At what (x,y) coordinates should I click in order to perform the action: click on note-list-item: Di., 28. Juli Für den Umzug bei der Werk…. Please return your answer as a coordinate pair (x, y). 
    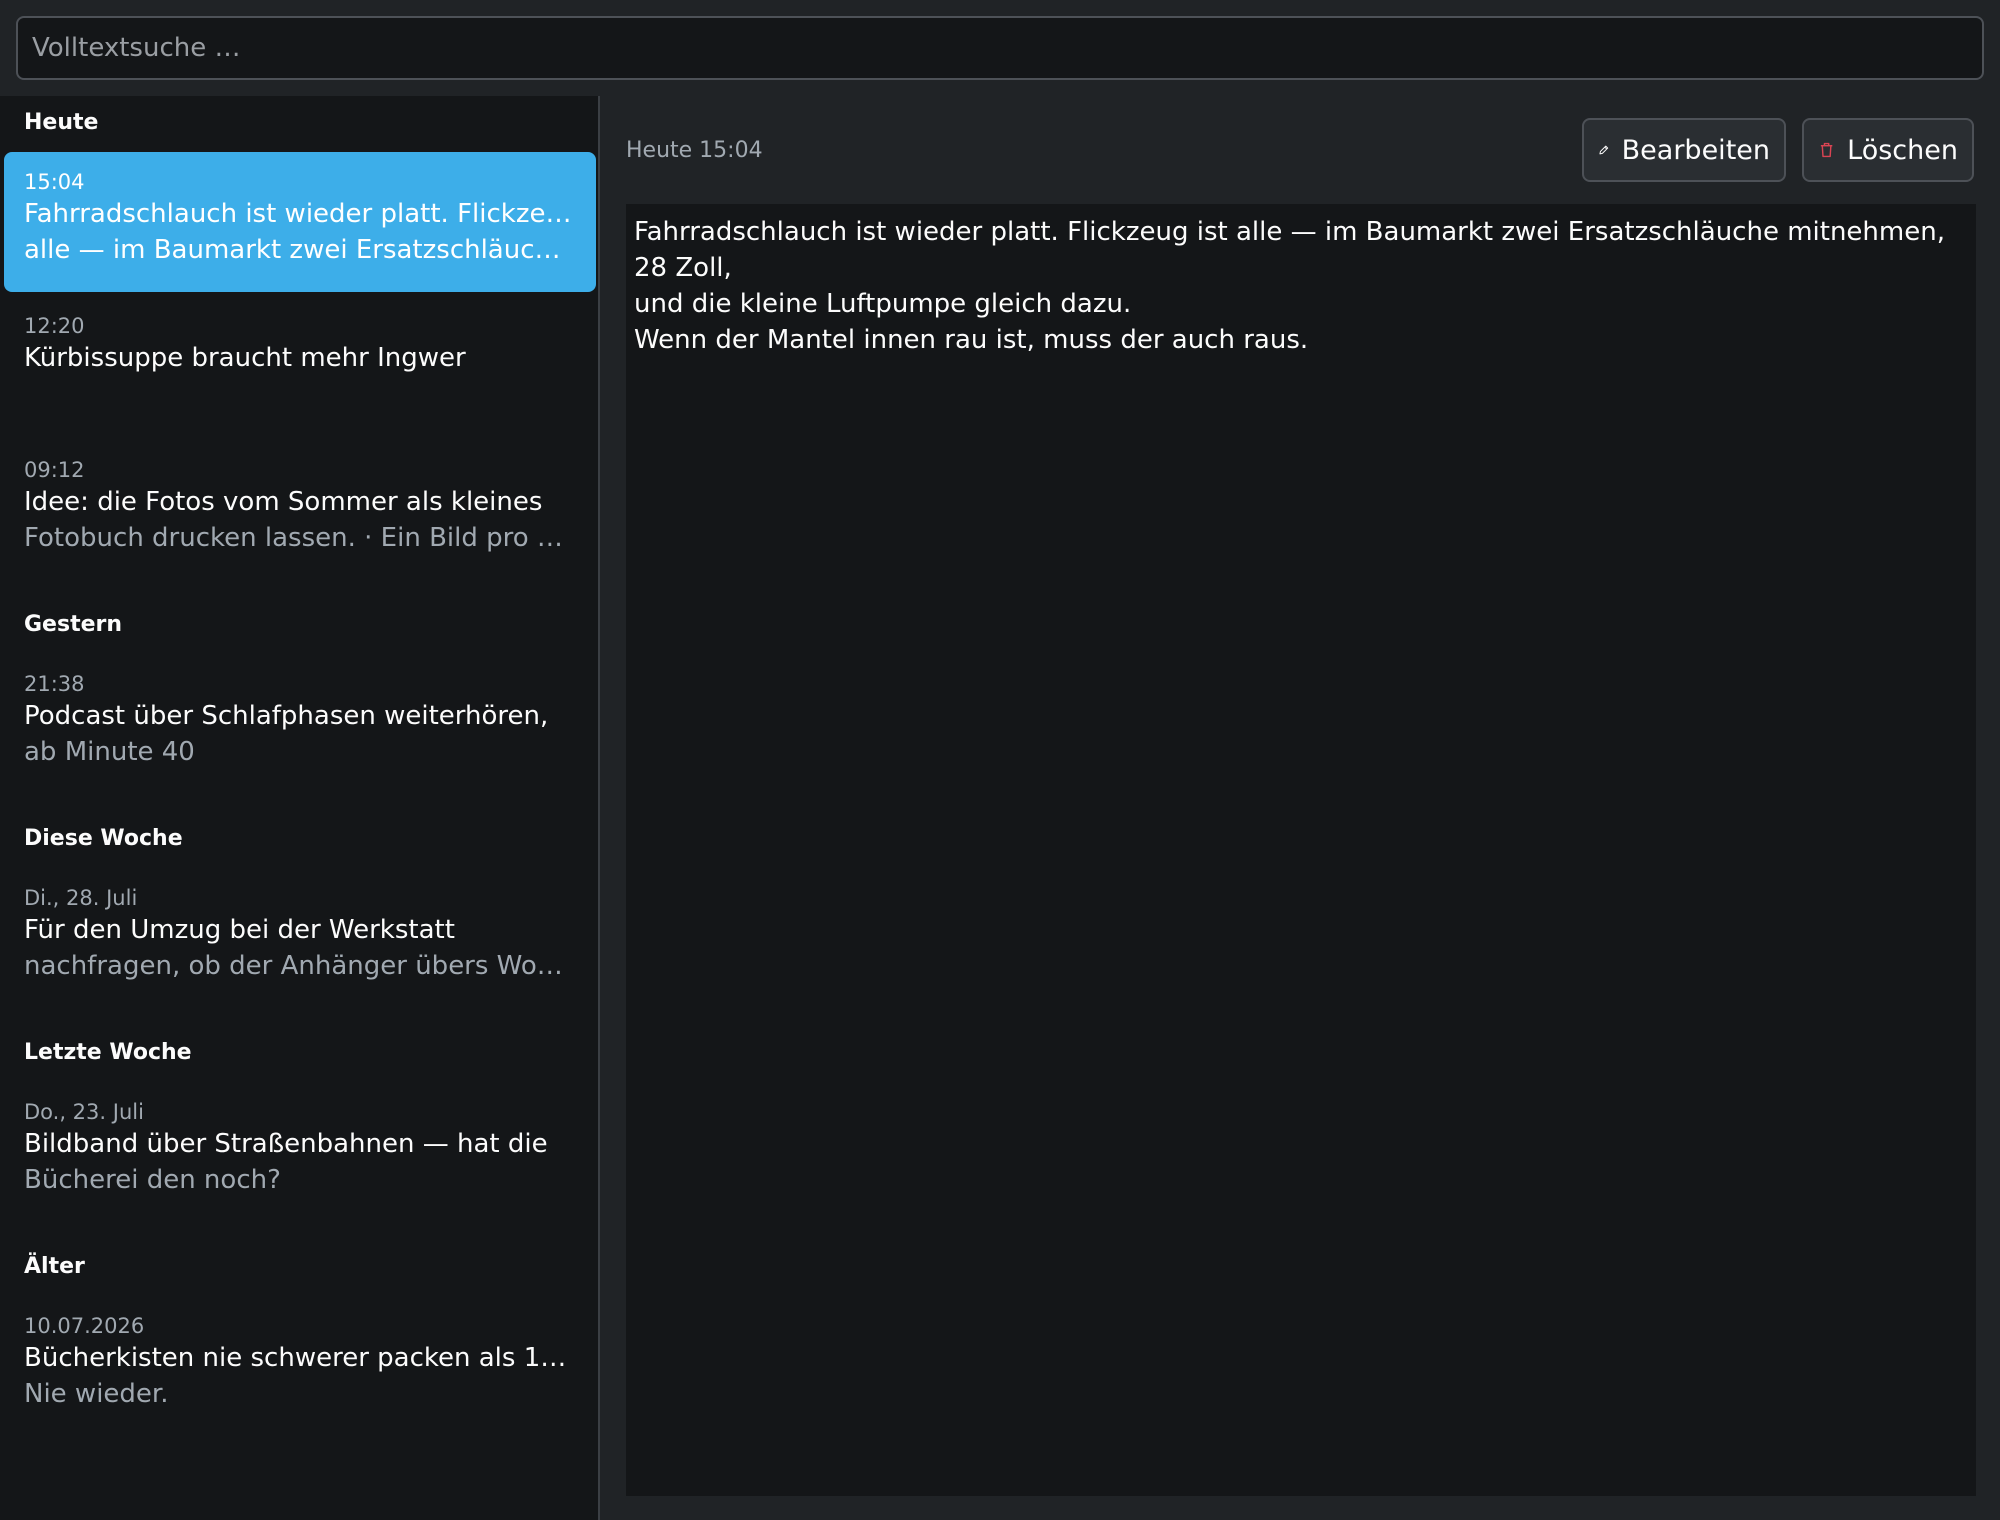
    Looking at the image, I should click on (300, 938).